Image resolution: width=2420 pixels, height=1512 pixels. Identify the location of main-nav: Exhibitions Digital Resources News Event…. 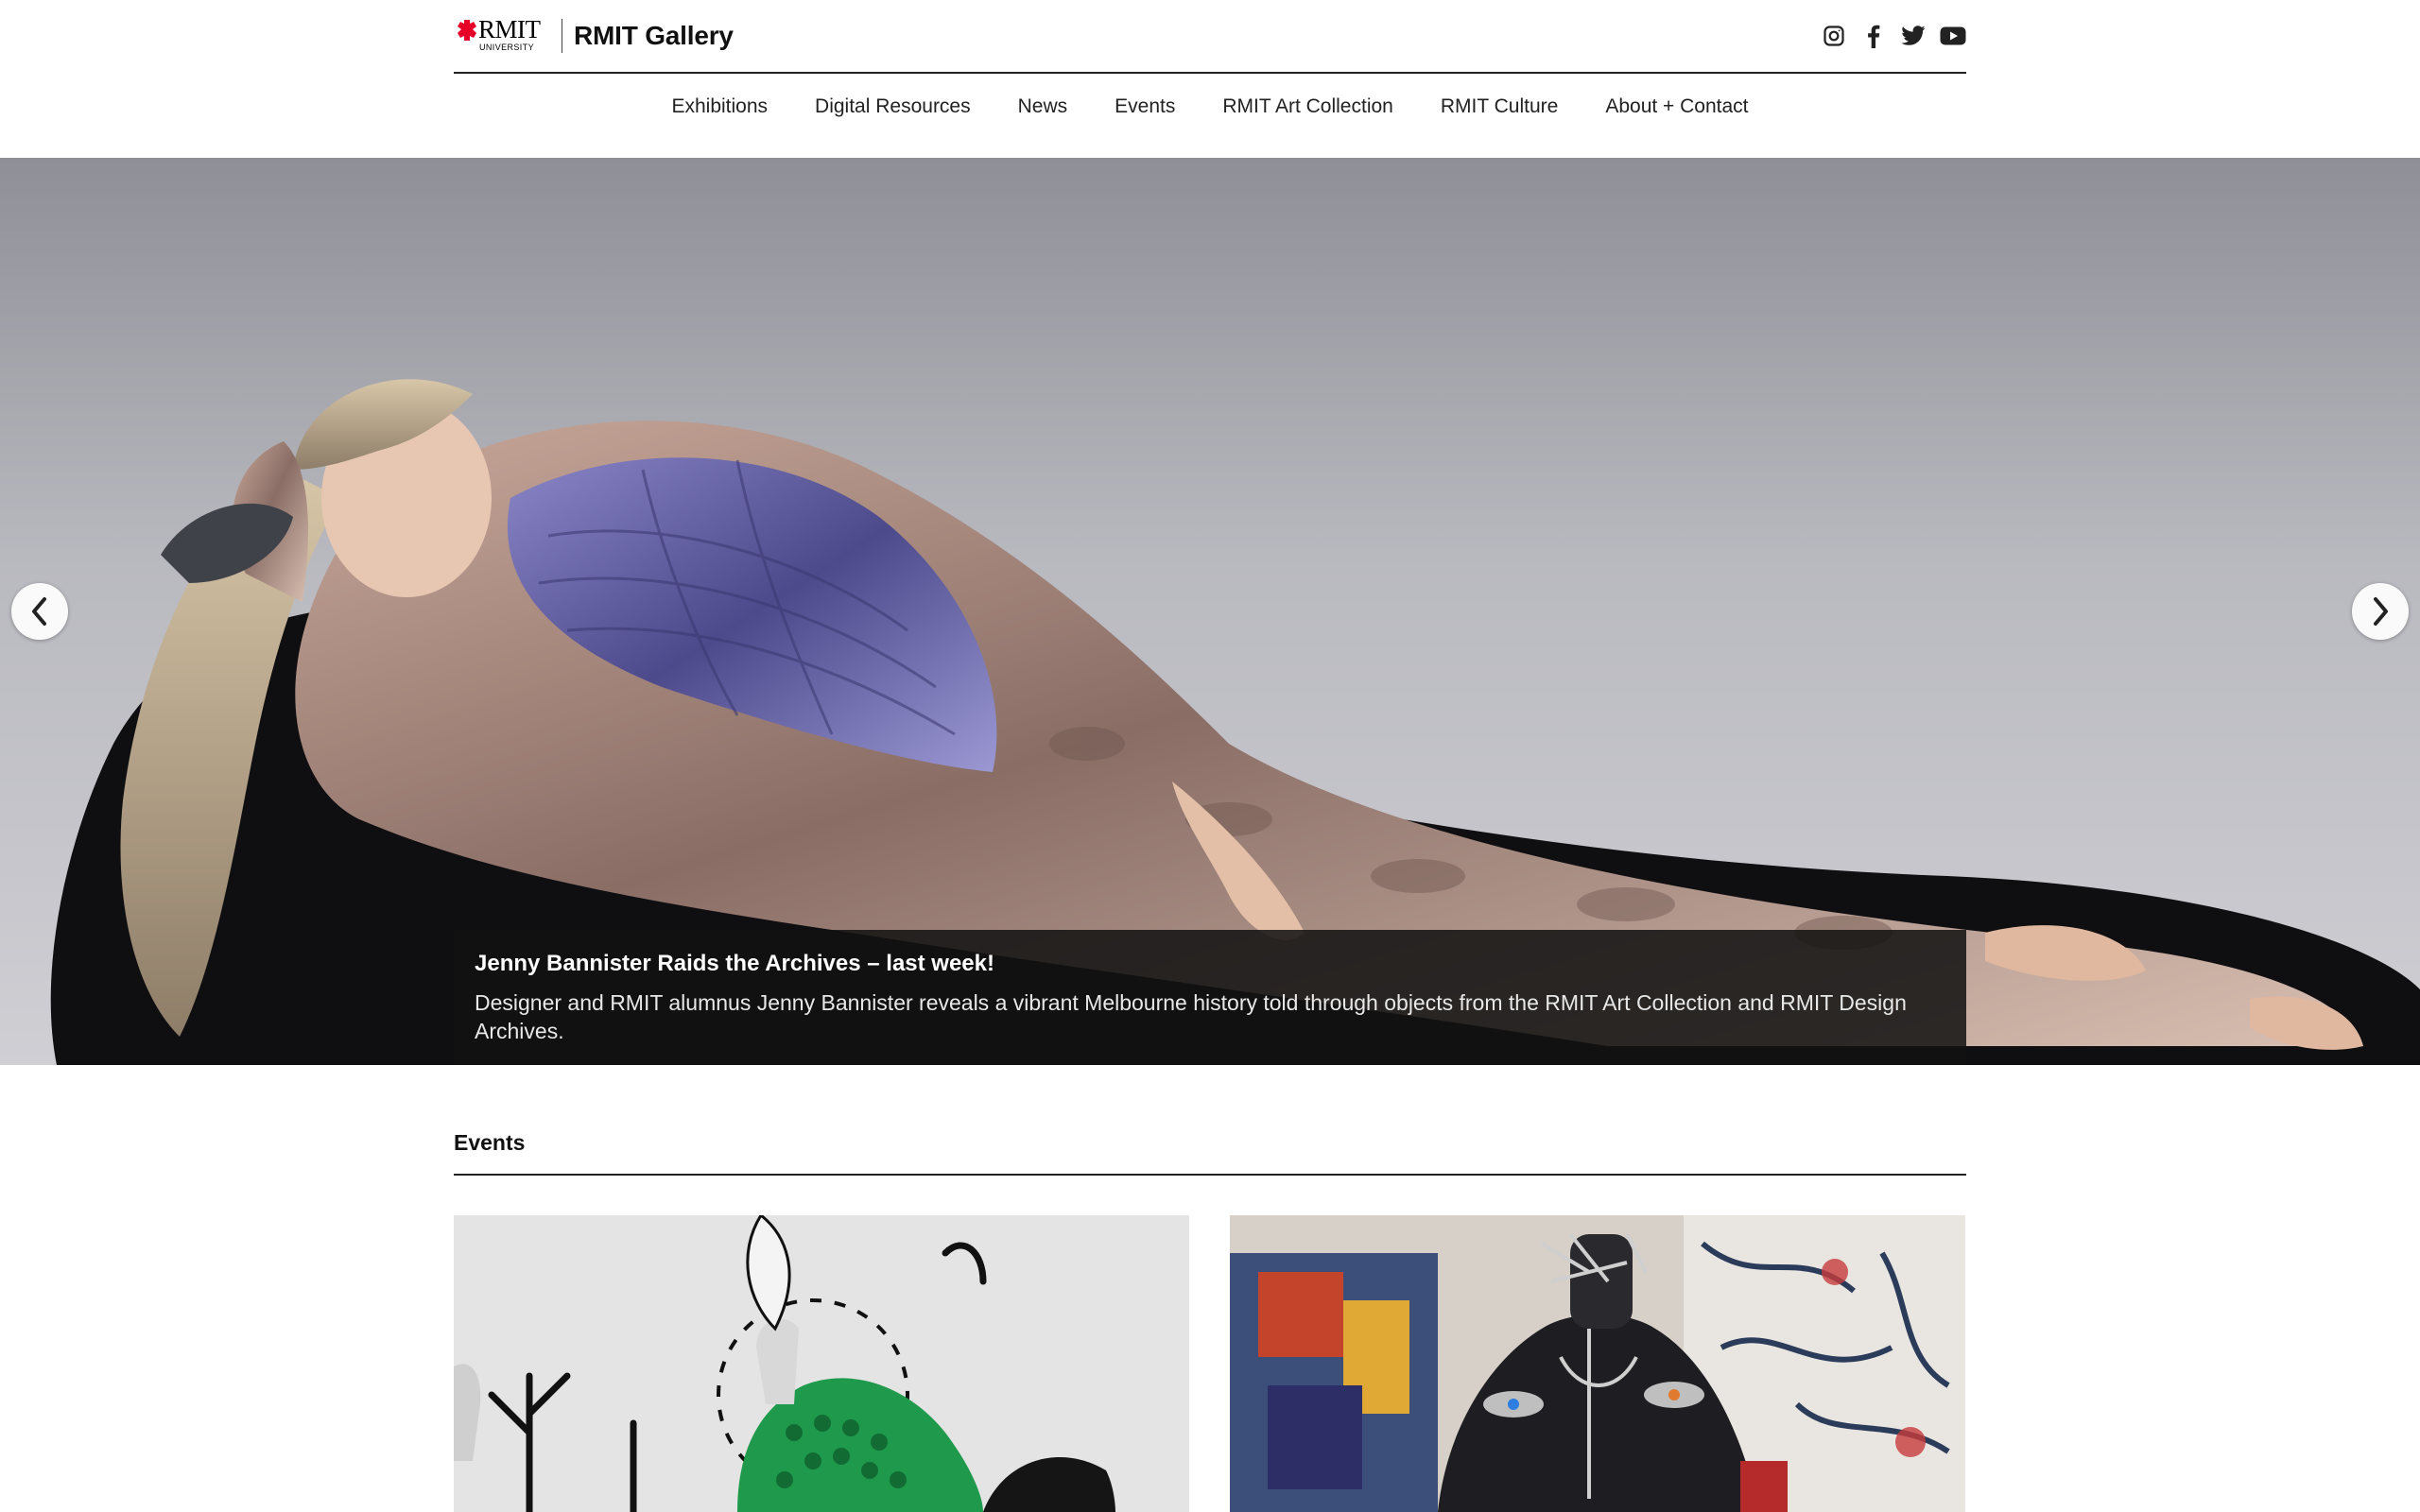
(1210, 107).